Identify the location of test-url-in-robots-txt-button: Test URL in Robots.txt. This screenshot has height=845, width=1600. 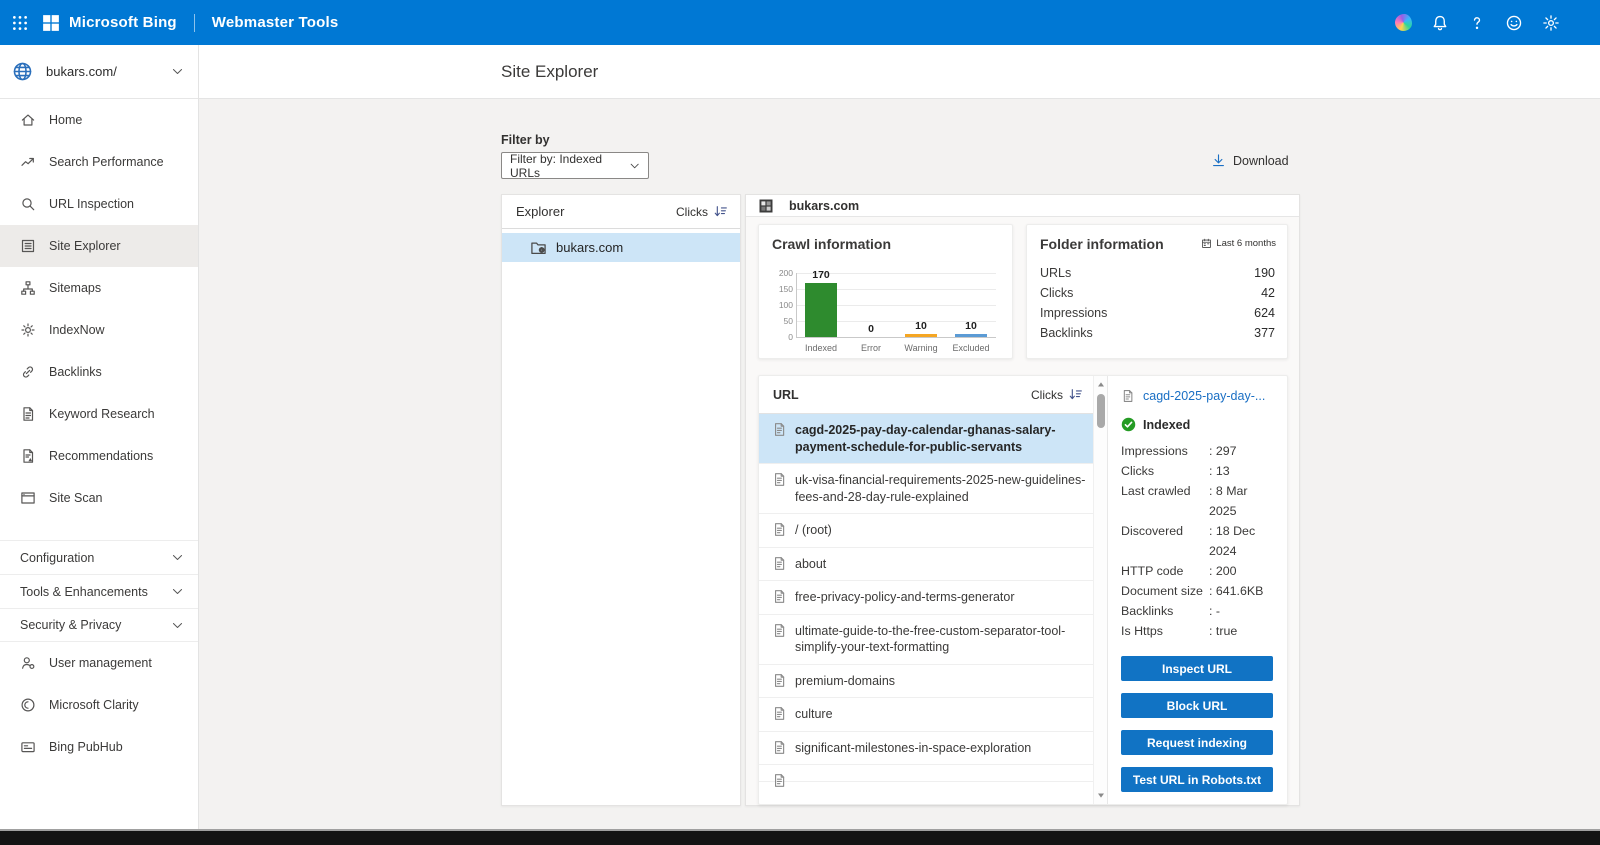
(1197, 779).